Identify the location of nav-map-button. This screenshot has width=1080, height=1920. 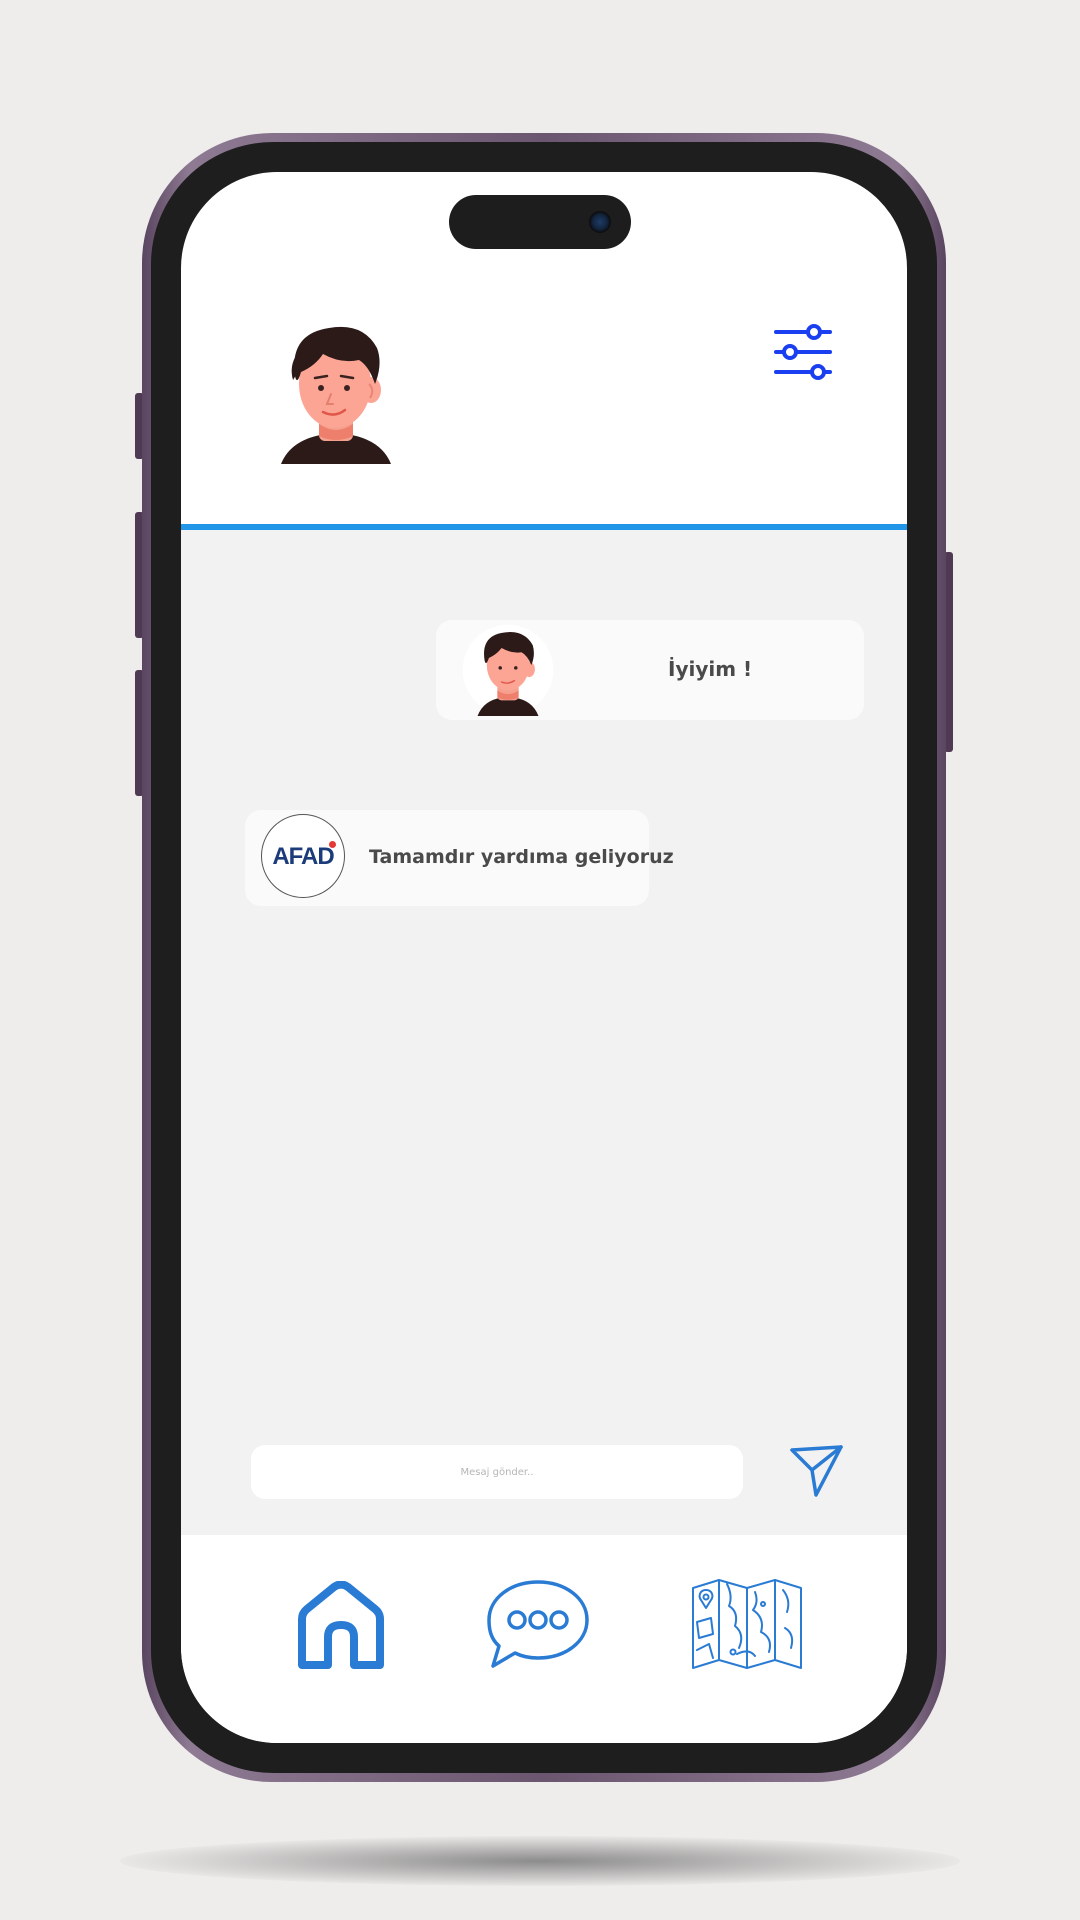
(747, 1624).